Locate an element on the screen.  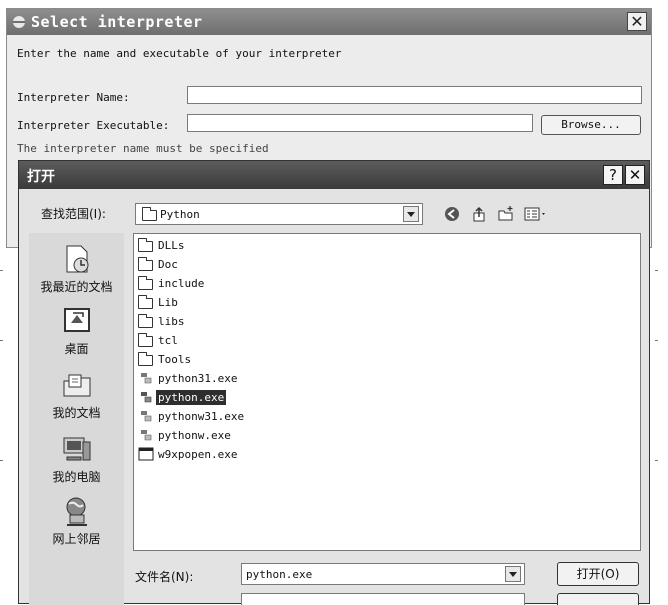
my-computer-icon is located at coordinates (76, 449).